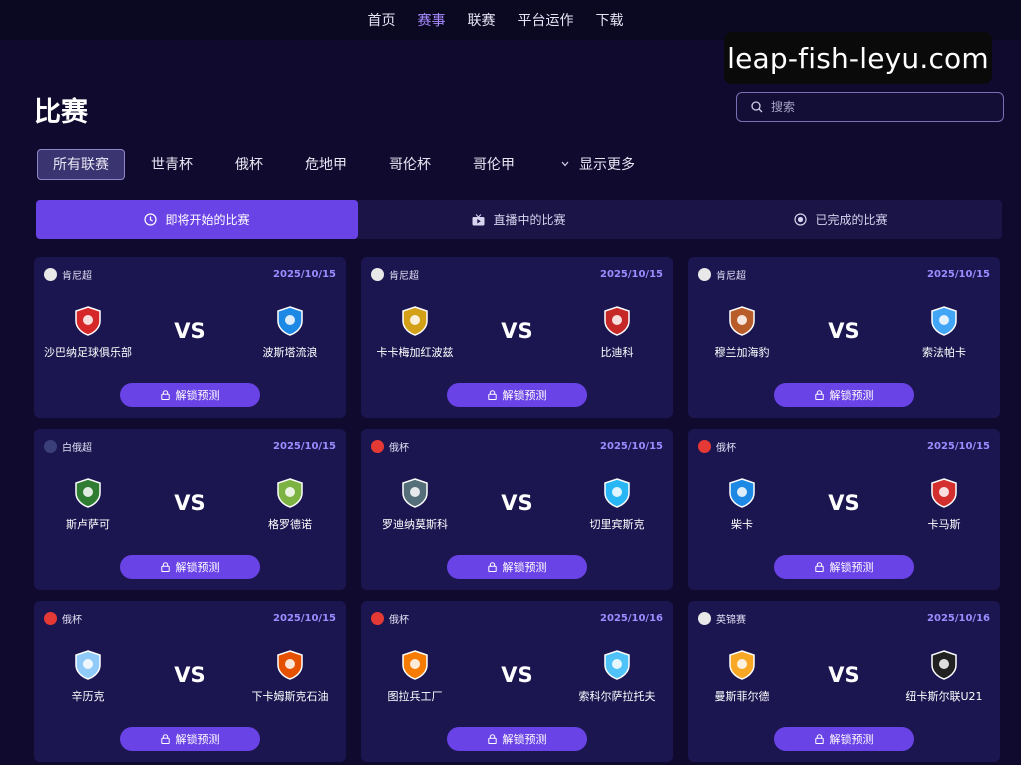 The height and width of the screenshot is (765, 1021). I want to click on away-team: 比迪科, so click(617, 332).